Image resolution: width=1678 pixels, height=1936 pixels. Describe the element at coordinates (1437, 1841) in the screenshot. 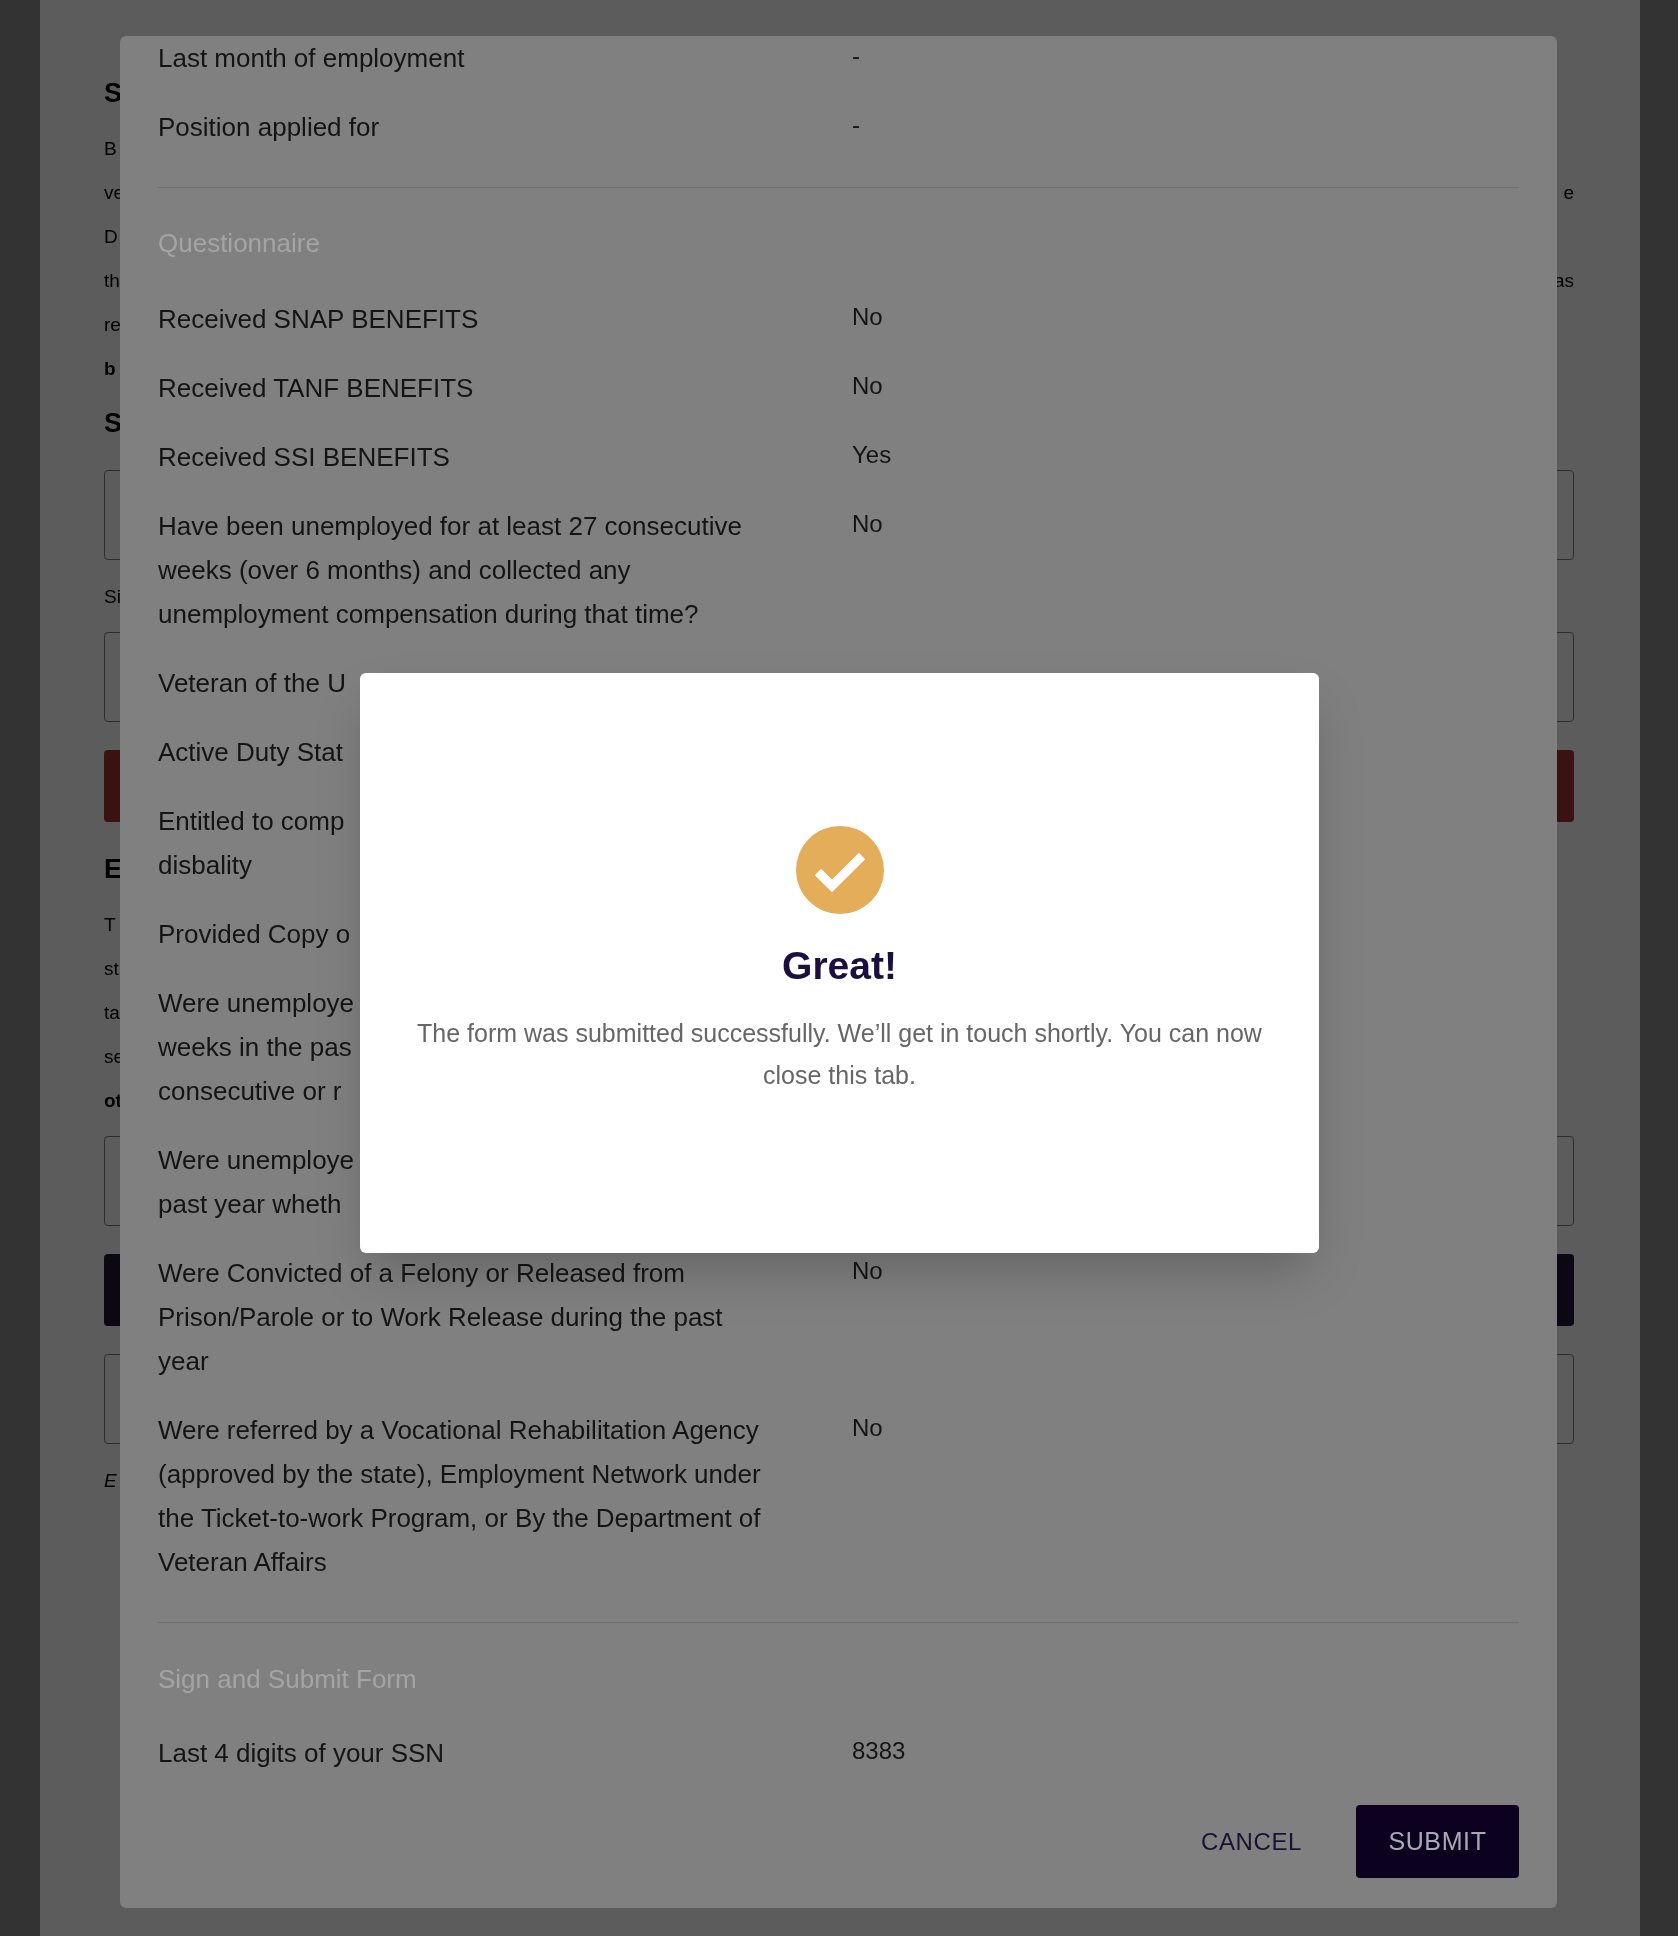

I see `submit-button: SUBMIT` at that location.